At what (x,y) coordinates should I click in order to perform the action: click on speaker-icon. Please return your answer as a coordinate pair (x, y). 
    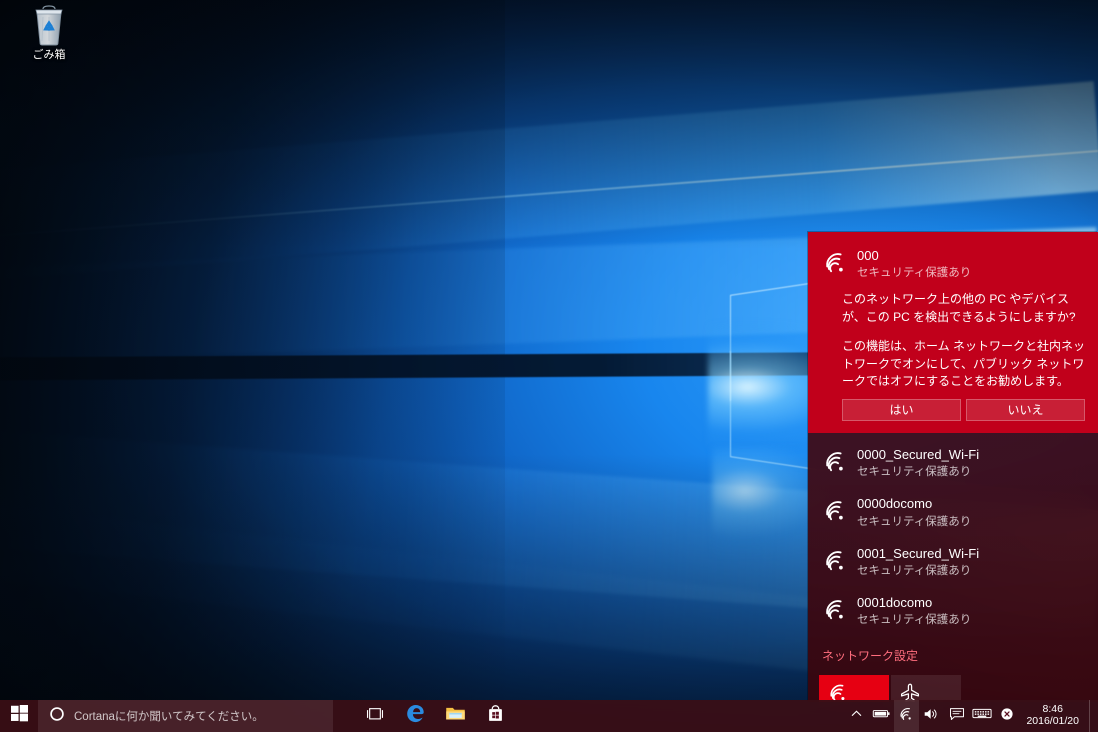
    Looking at the image, I should click on (931, 716).